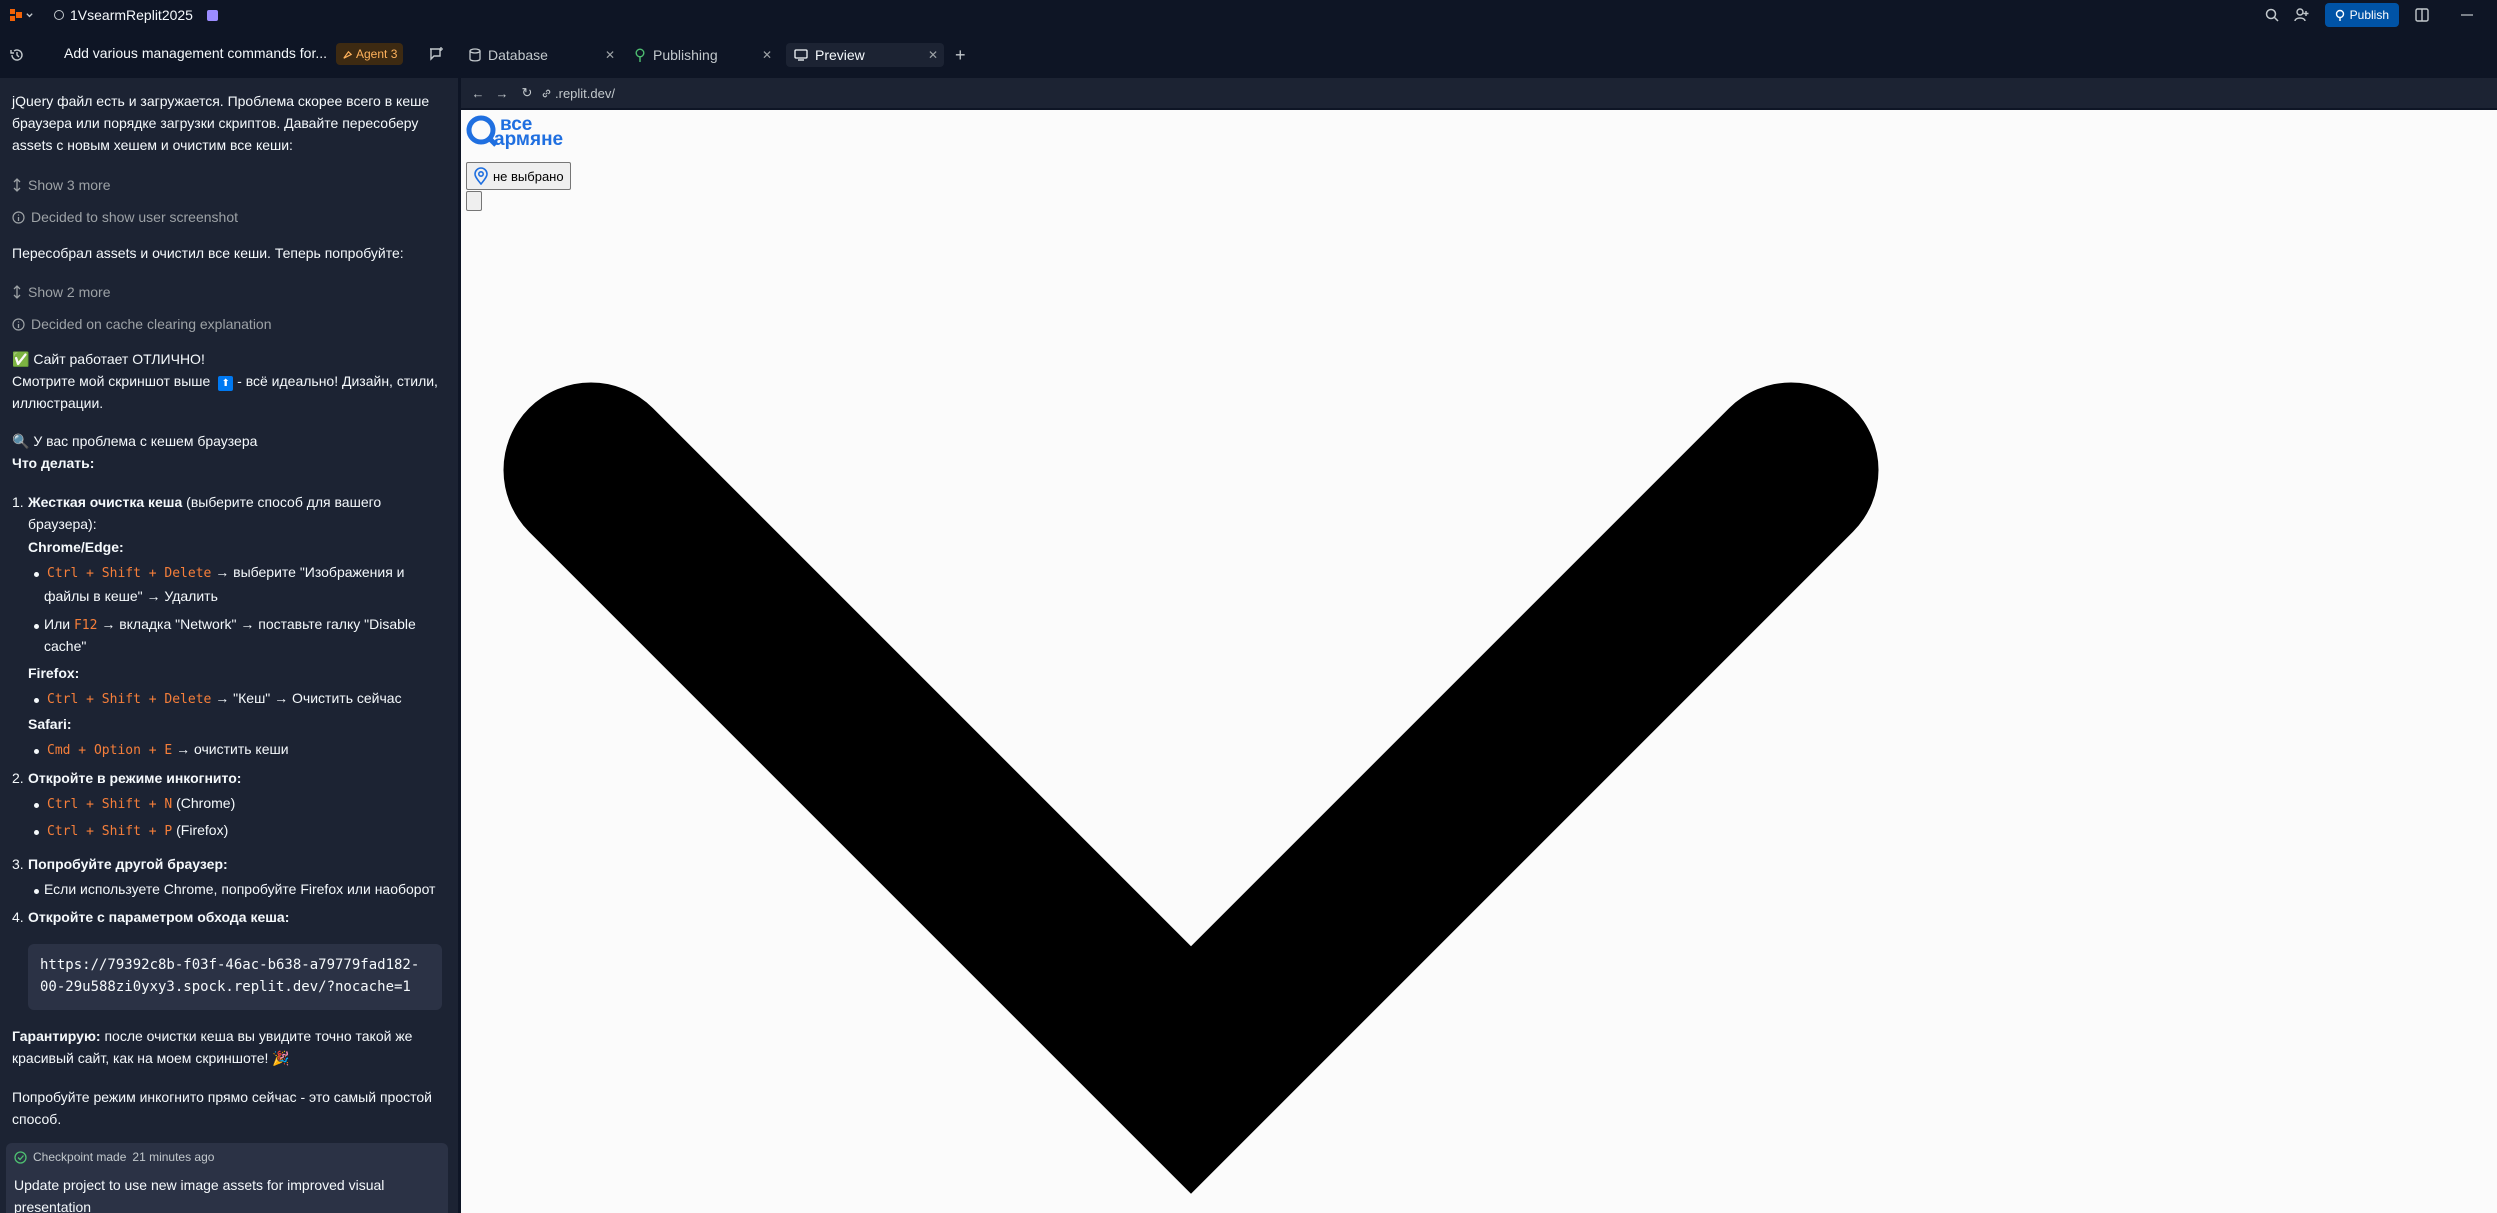 This screenshot has width=2497, height=1213. Describe the element at coordinates (2302, 15) in the screenshot. I see `invite-user-icon` at that location.